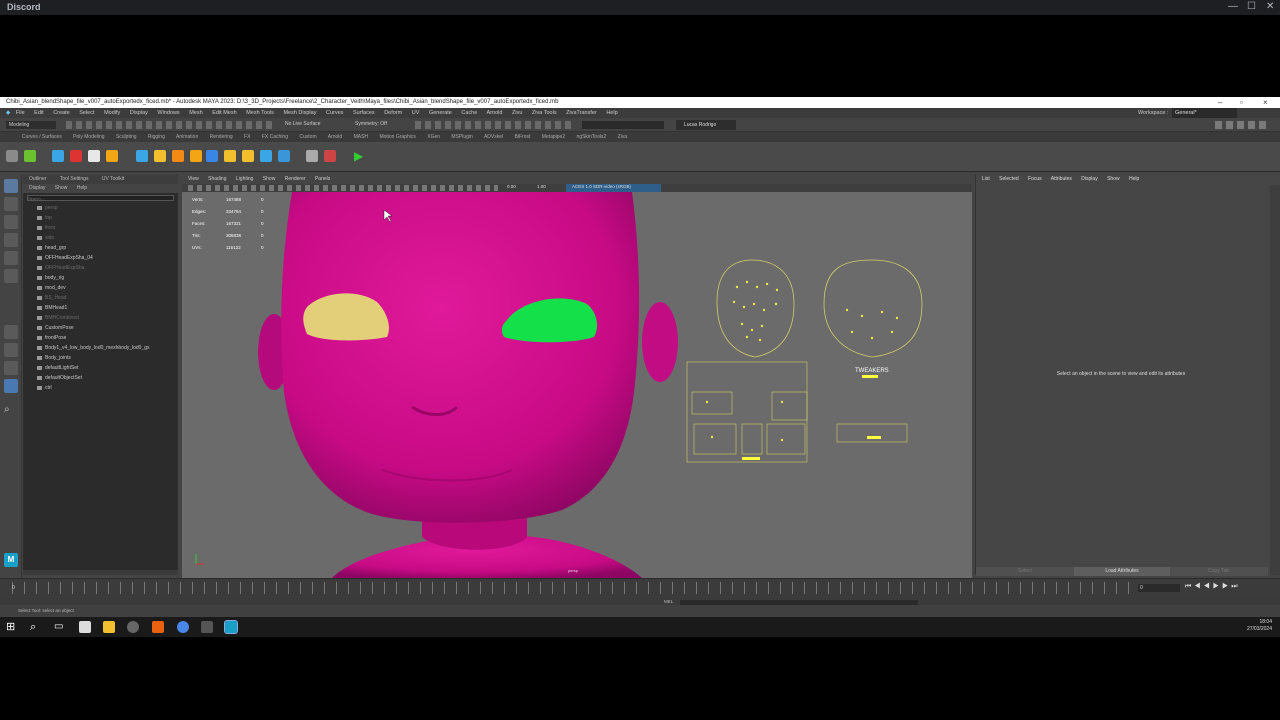 This screenshot has width=1280, height=720. Describe the element at coordinates (495, 125) in the screenshot. I see `render-icons` at that location.